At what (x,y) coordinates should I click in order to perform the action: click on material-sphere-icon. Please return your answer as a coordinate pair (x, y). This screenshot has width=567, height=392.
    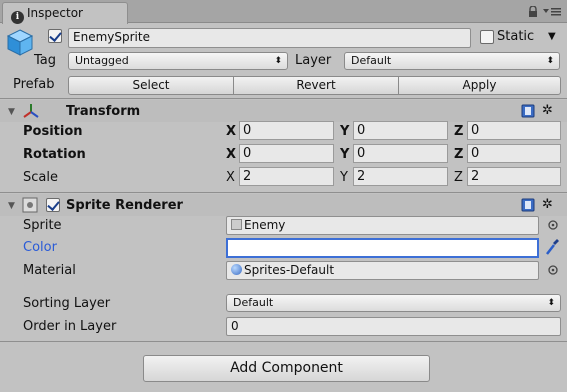
    Looking at the image, I should click on (236, 269).